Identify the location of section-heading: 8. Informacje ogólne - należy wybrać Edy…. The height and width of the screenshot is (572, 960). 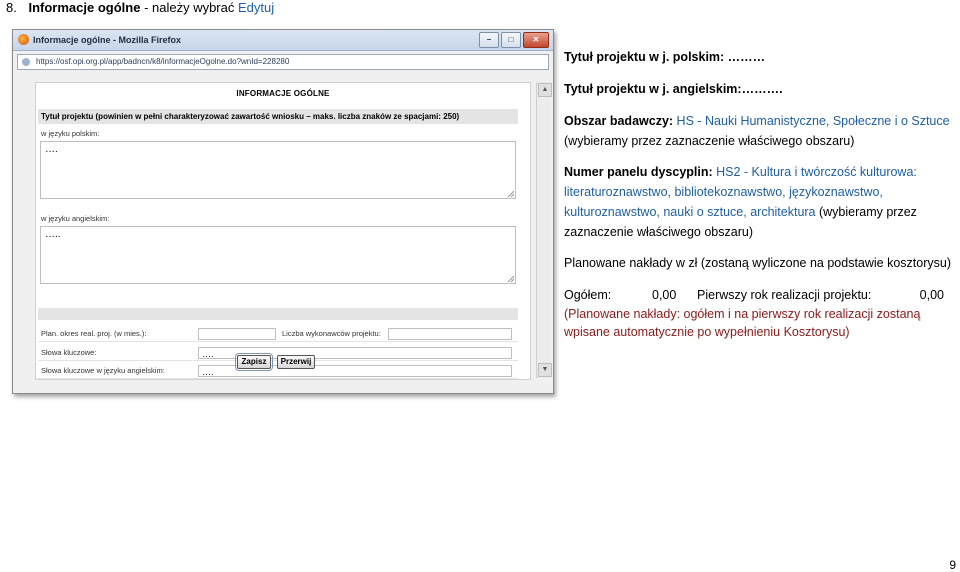
(140, 7).